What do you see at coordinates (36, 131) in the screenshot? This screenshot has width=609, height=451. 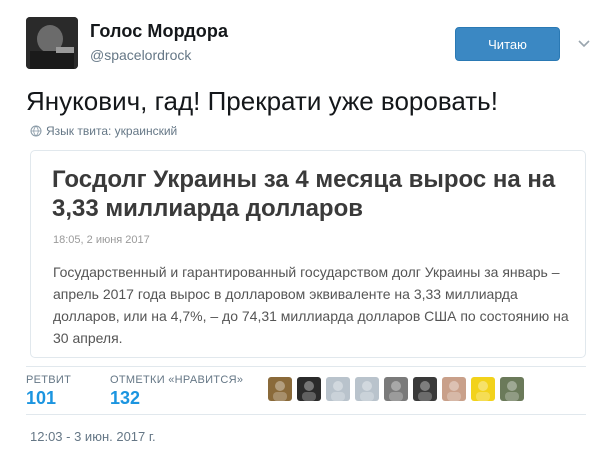 I see `globe-icon` at bounding box center [36, 131].